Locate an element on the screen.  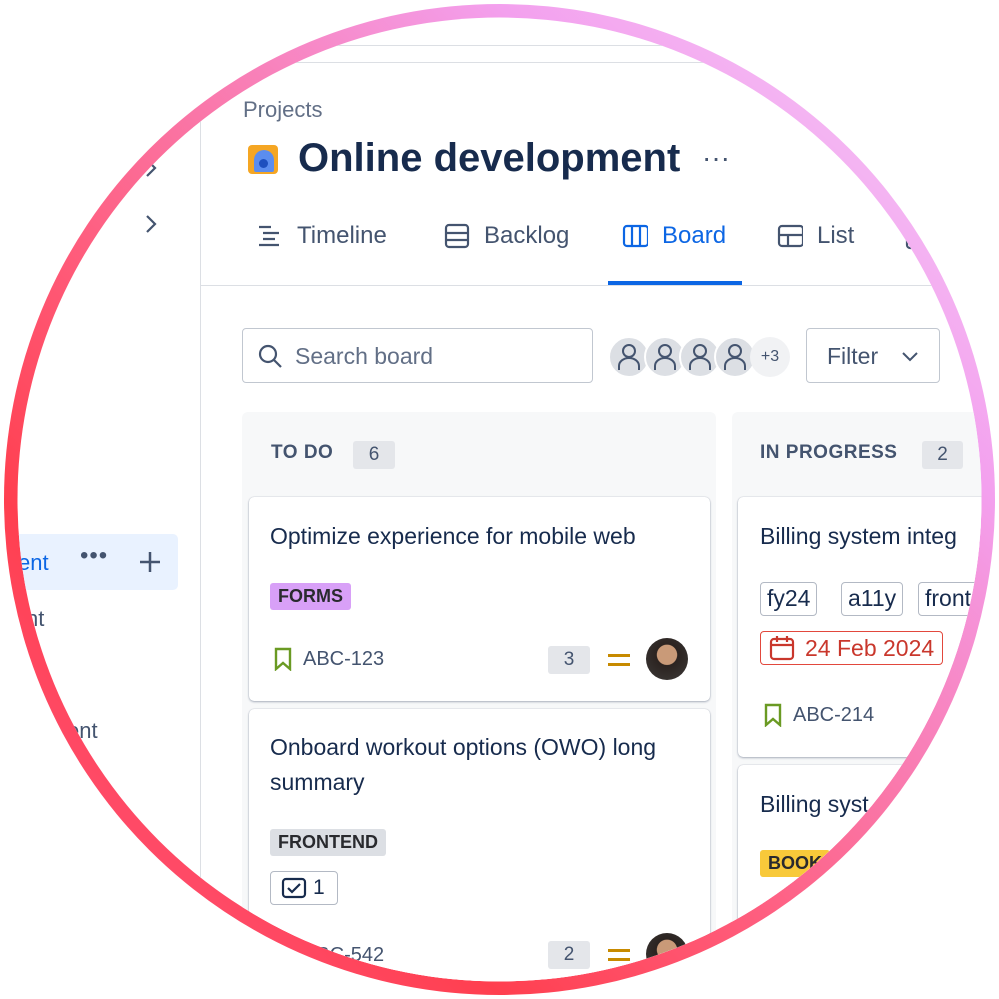
board-icon is located at coordinates (635, 236).